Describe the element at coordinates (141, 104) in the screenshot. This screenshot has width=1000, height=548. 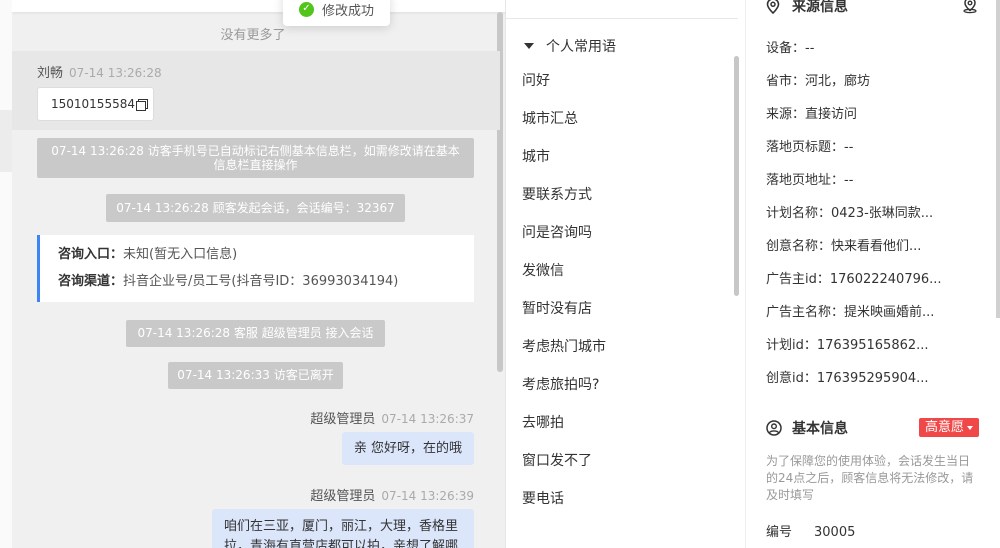
I see `copy-icon` at that location.